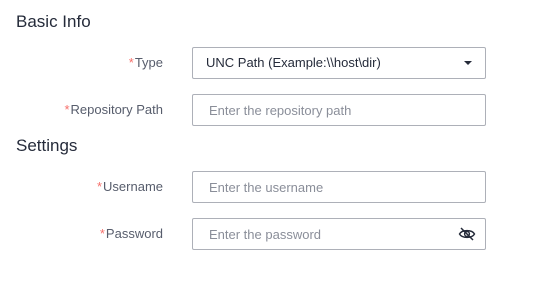 This screenshot has width=546, height=302. What do you see at coordinates (468, 63) in the screenshot?
I see `chevron-down-icon` at bounding box center [468, 63].